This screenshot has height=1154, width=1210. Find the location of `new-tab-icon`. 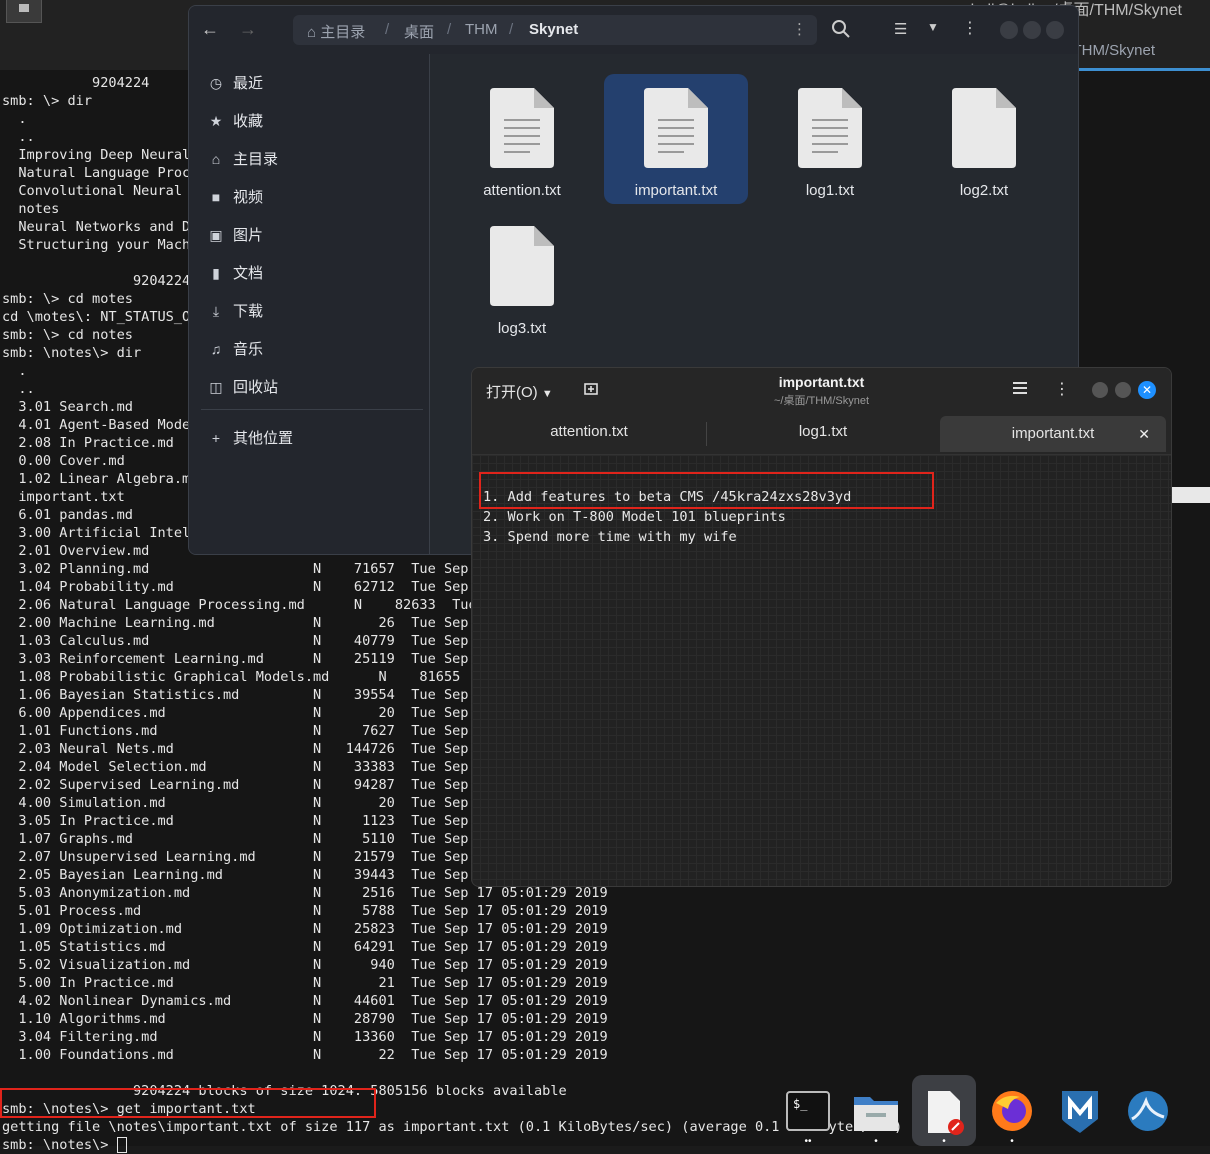

new-tab-icon is located at coordinates (24, 11).